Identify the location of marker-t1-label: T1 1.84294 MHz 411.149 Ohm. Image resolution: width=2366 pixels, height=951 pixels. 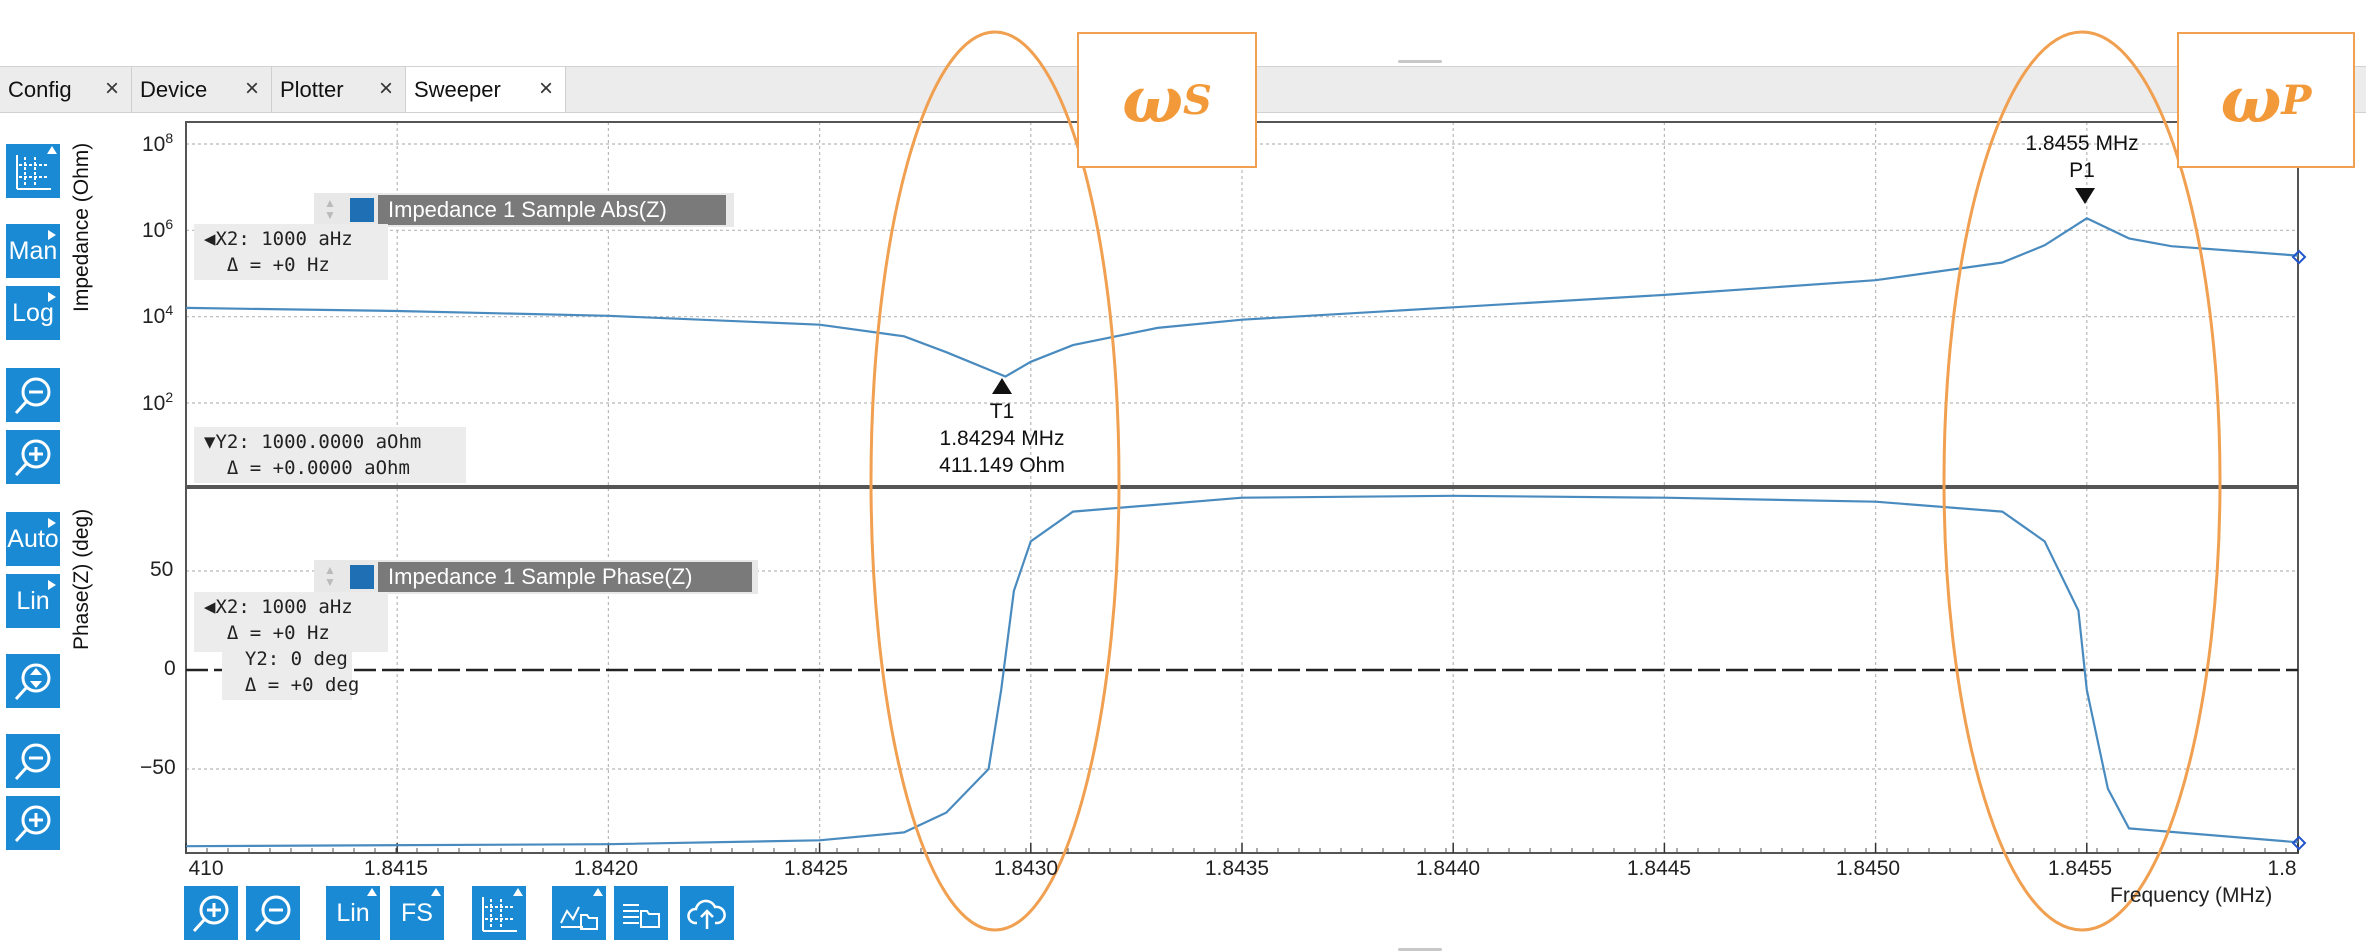
(1002, 438).